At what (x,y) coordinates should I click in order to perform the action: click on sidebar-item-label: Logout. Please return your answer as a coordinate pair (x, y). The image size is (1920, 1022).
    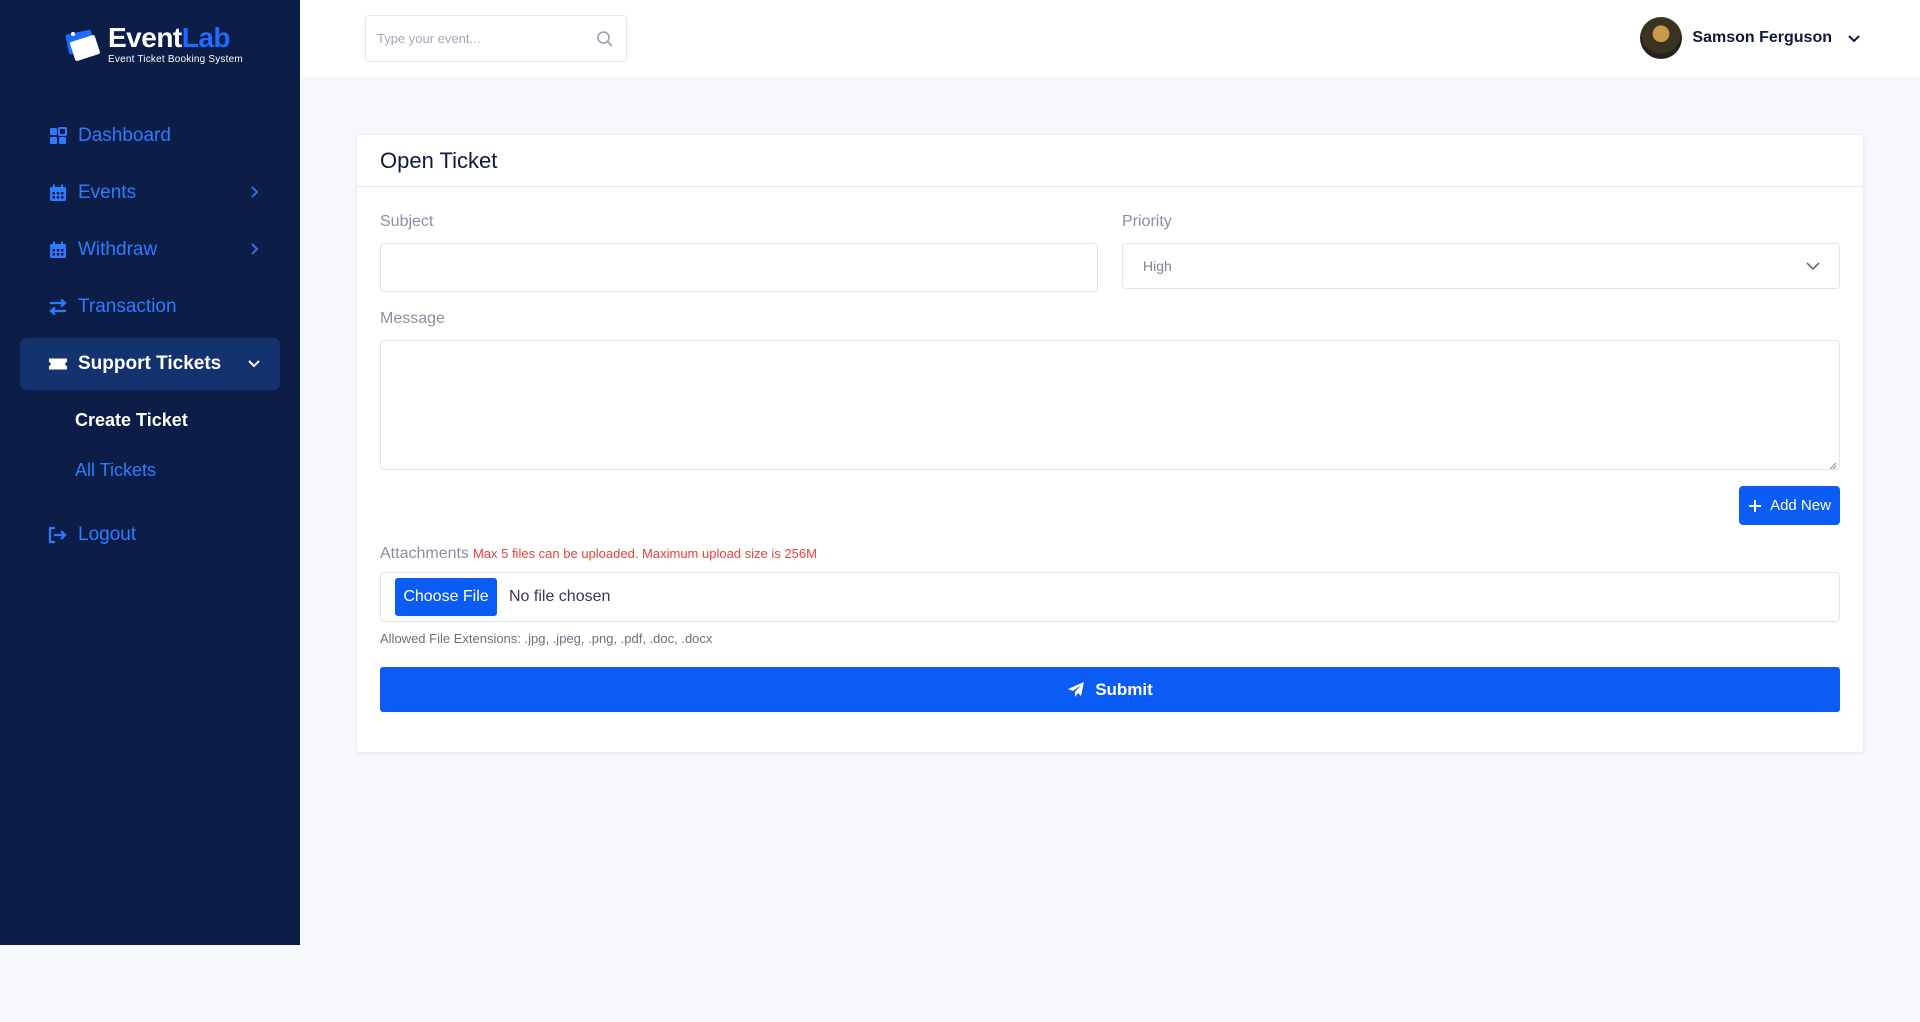
    Looking at the image, I should click on (107, 534).